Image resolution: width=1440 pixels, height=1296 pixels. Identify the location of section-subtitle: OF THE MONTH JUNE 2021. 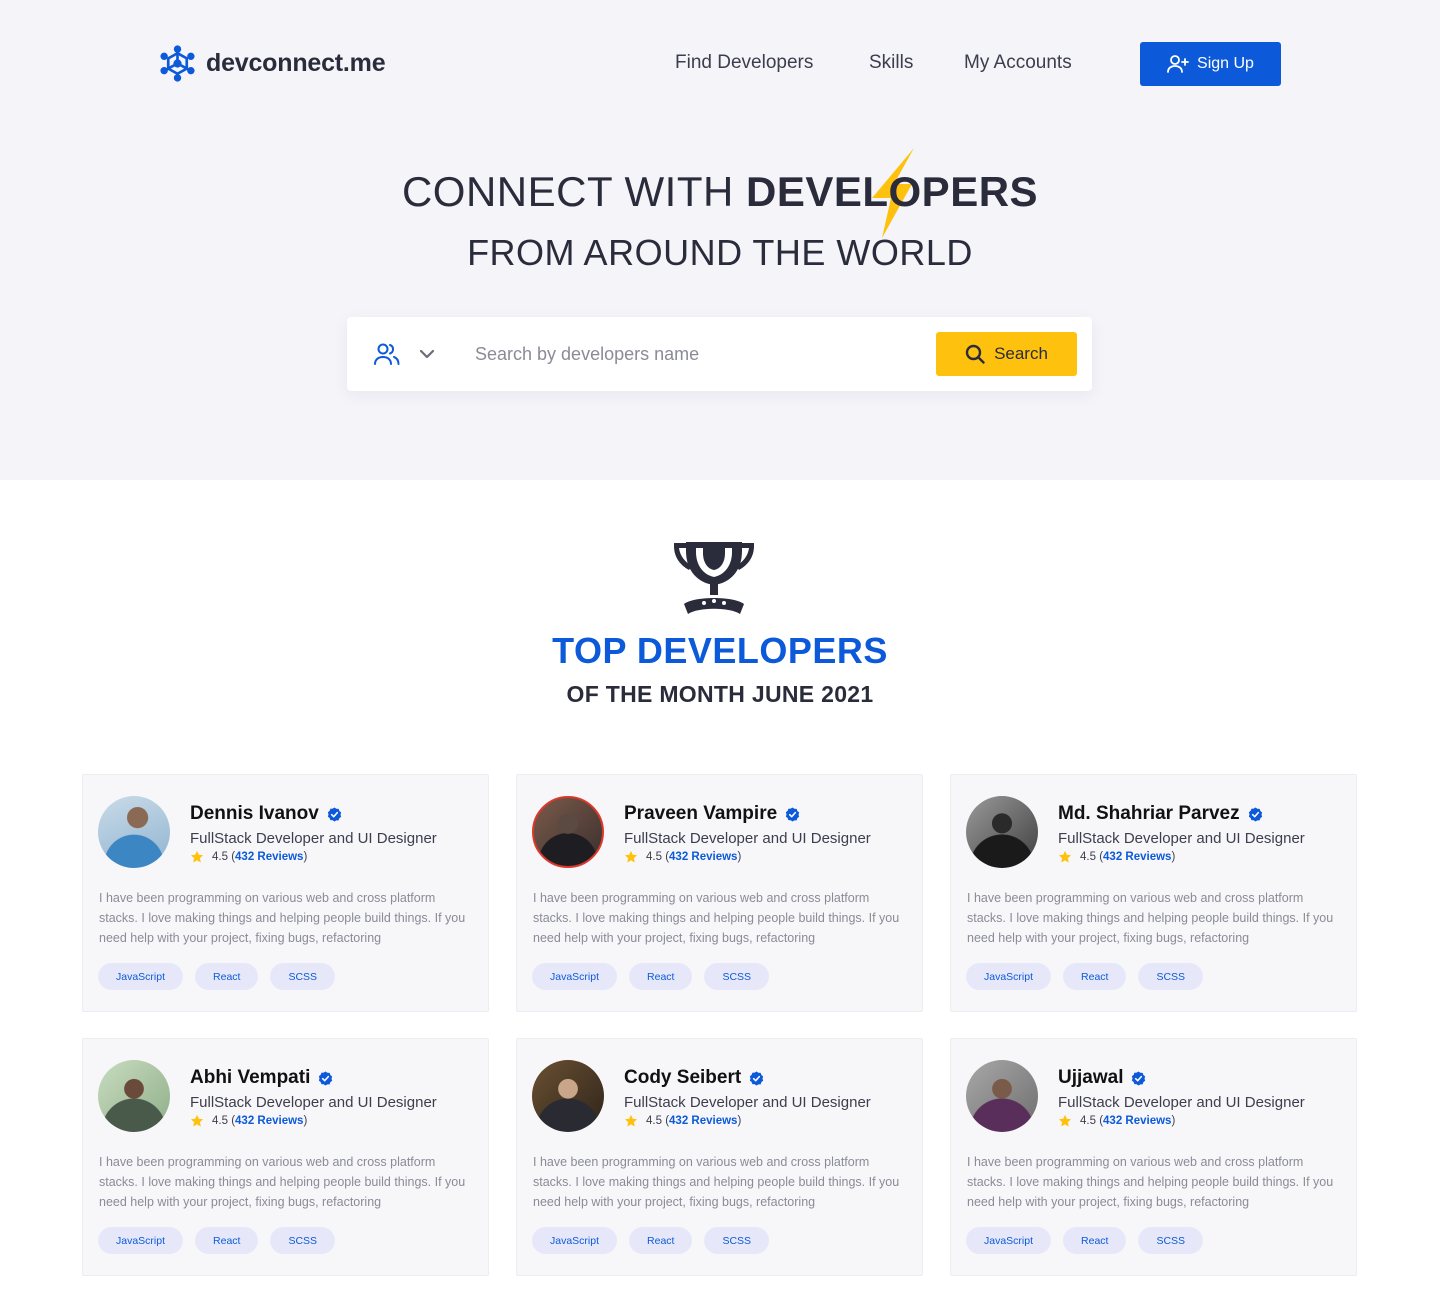
(720, 694).